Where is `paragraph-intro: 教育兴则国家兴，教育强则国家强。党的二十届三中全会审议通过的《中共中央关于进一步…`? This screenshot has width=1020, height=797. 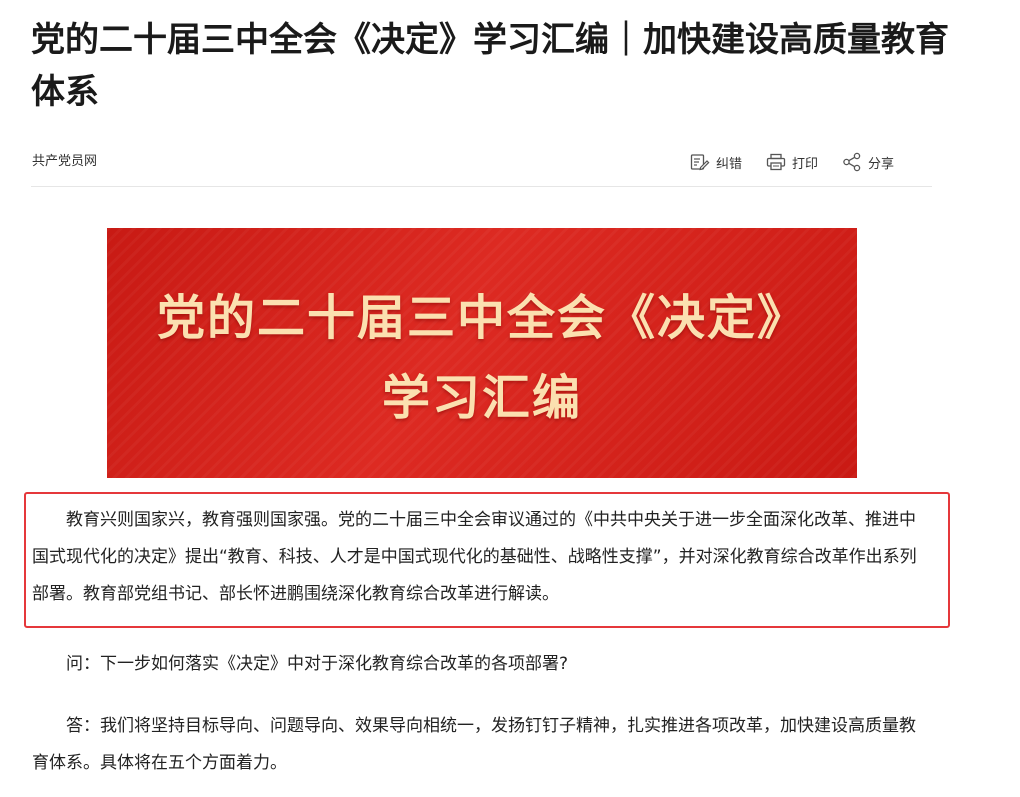 paragraph-intro: 教育兴则国家兴，教育强则国家强。党的二十届三中全会审议通过的《中共中央关于进一步… is located at coordinates (474, 557).